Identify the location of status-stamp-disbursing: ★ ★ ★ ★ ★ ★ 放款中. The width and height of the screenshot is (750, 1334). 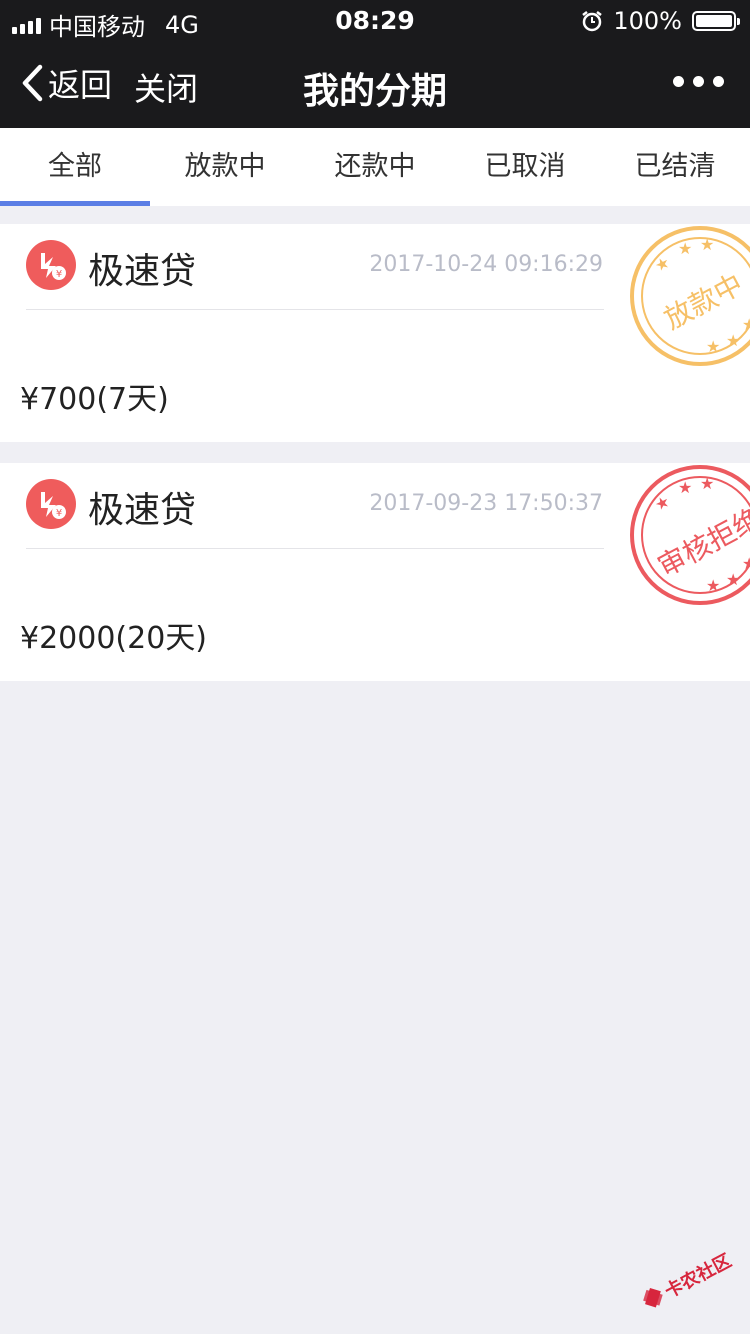
(690, 296).